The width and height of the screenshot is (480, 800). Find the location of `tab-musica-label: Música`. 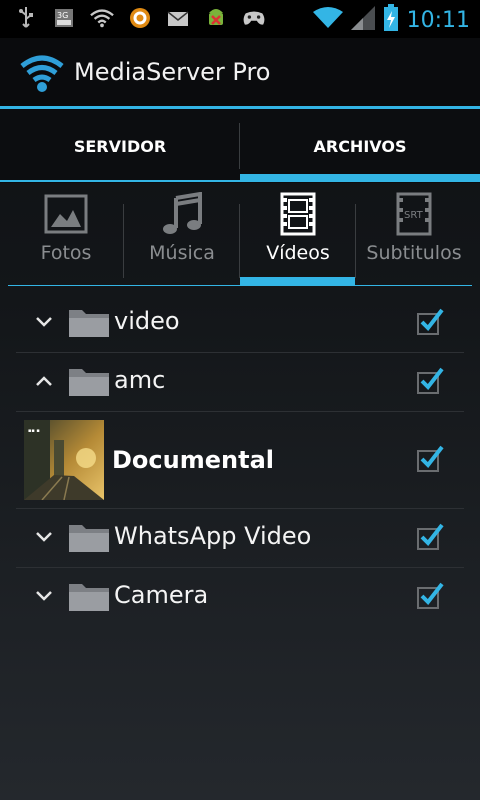

tab-musica-label: Música is located at coordinates (182, 253).